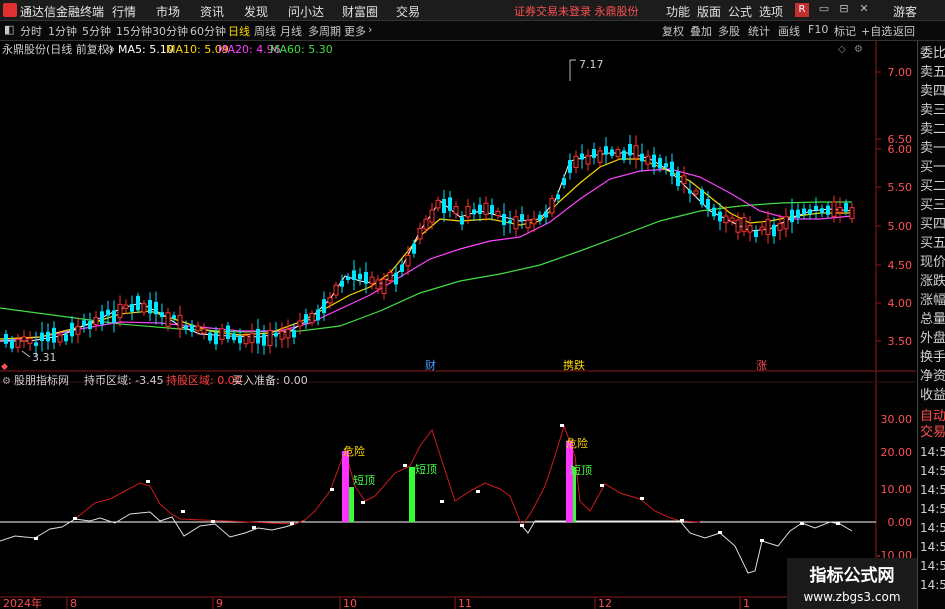 This screenshot has width=945, height=609. Describe the element at coordinates (818, 29) in the screenshot. I see `btn-f10: F10` at that location.